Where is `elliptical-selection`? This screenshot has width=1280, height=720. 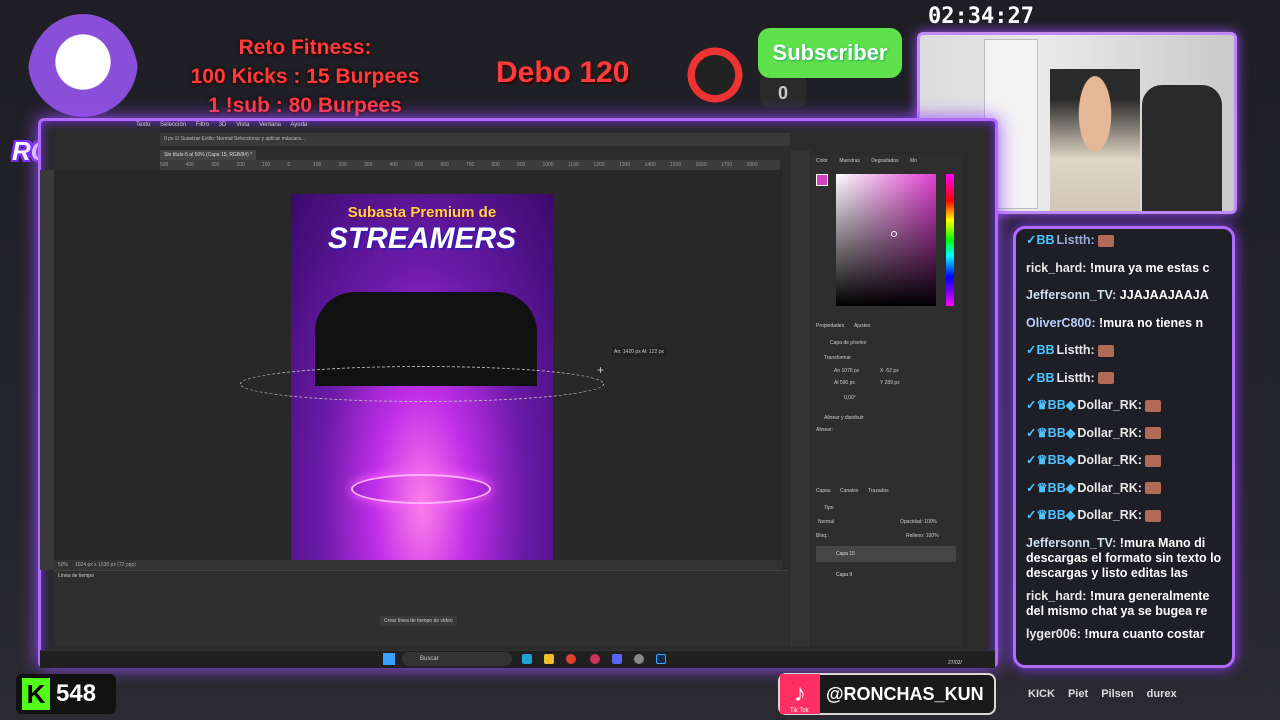
elliptical-selection is located at coordinates (422, 384).